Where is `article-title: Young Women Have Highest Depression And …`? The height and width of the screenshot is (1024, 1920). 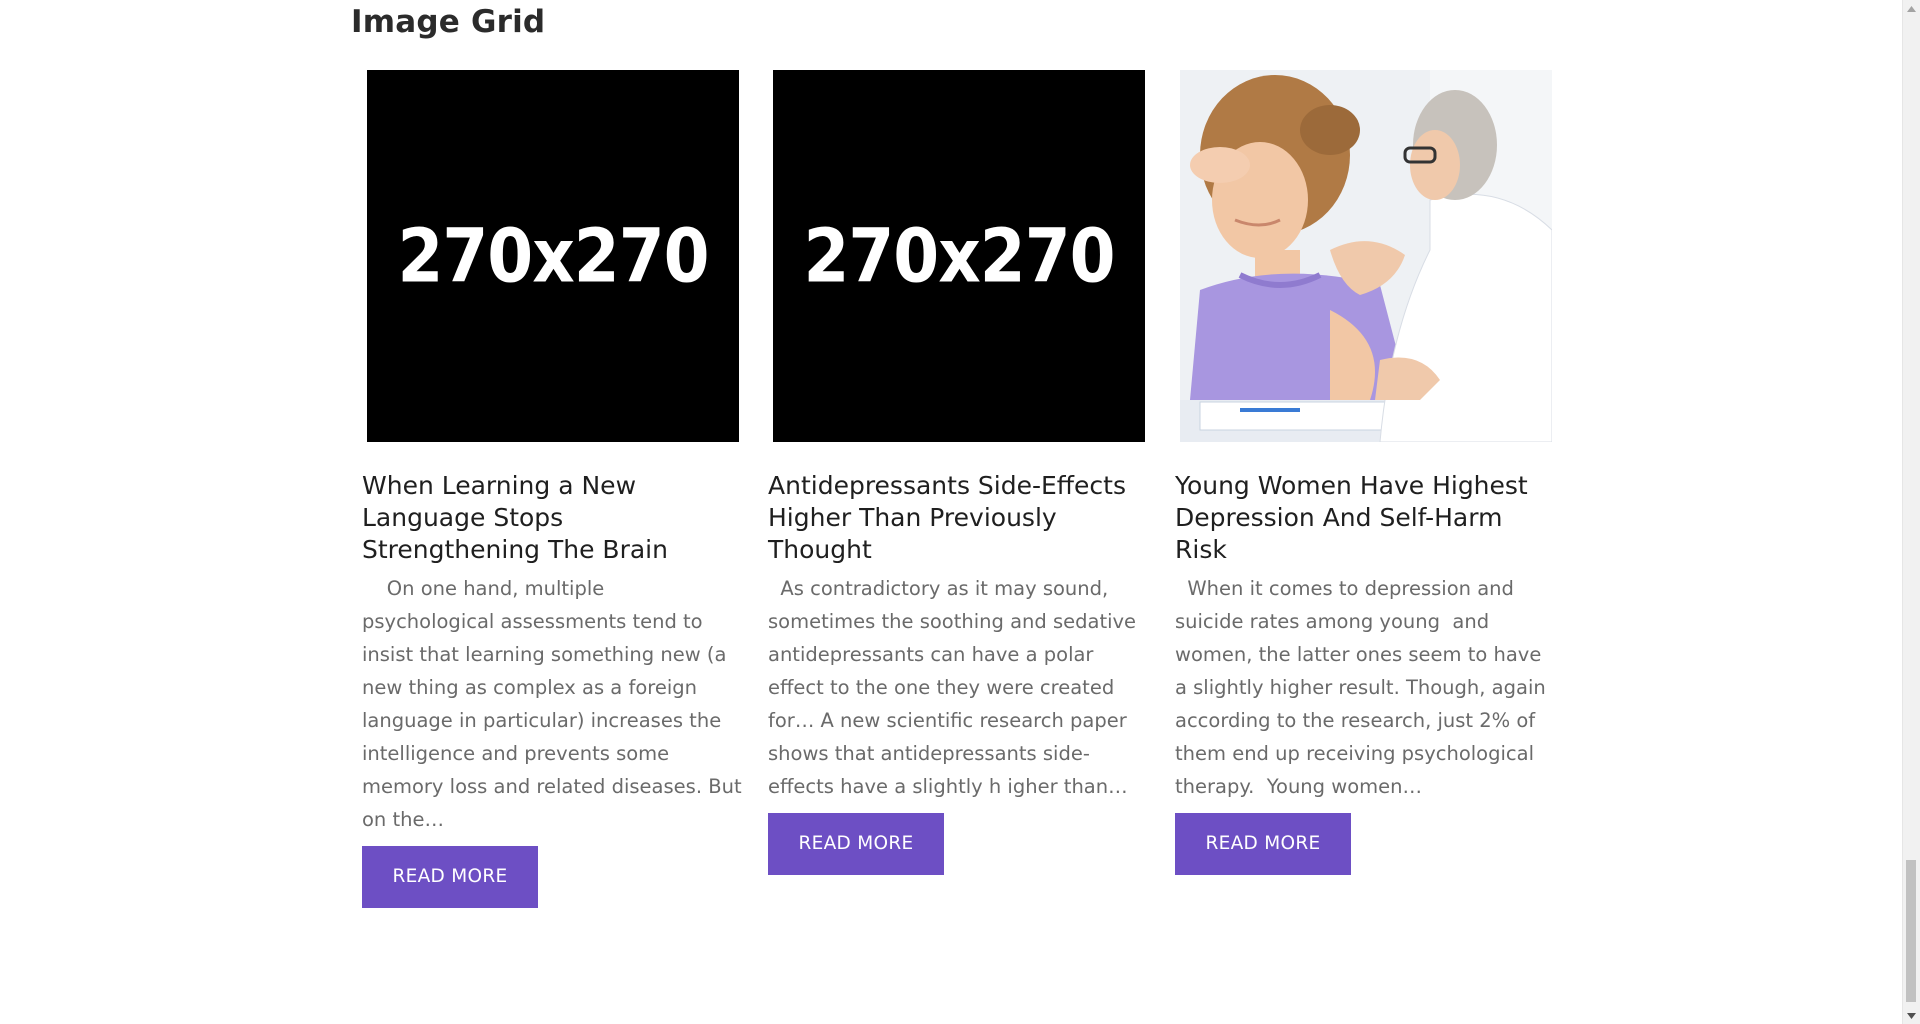
article-title: Young Women Have Highest Depression And … is located at coordinates (1365, 518).